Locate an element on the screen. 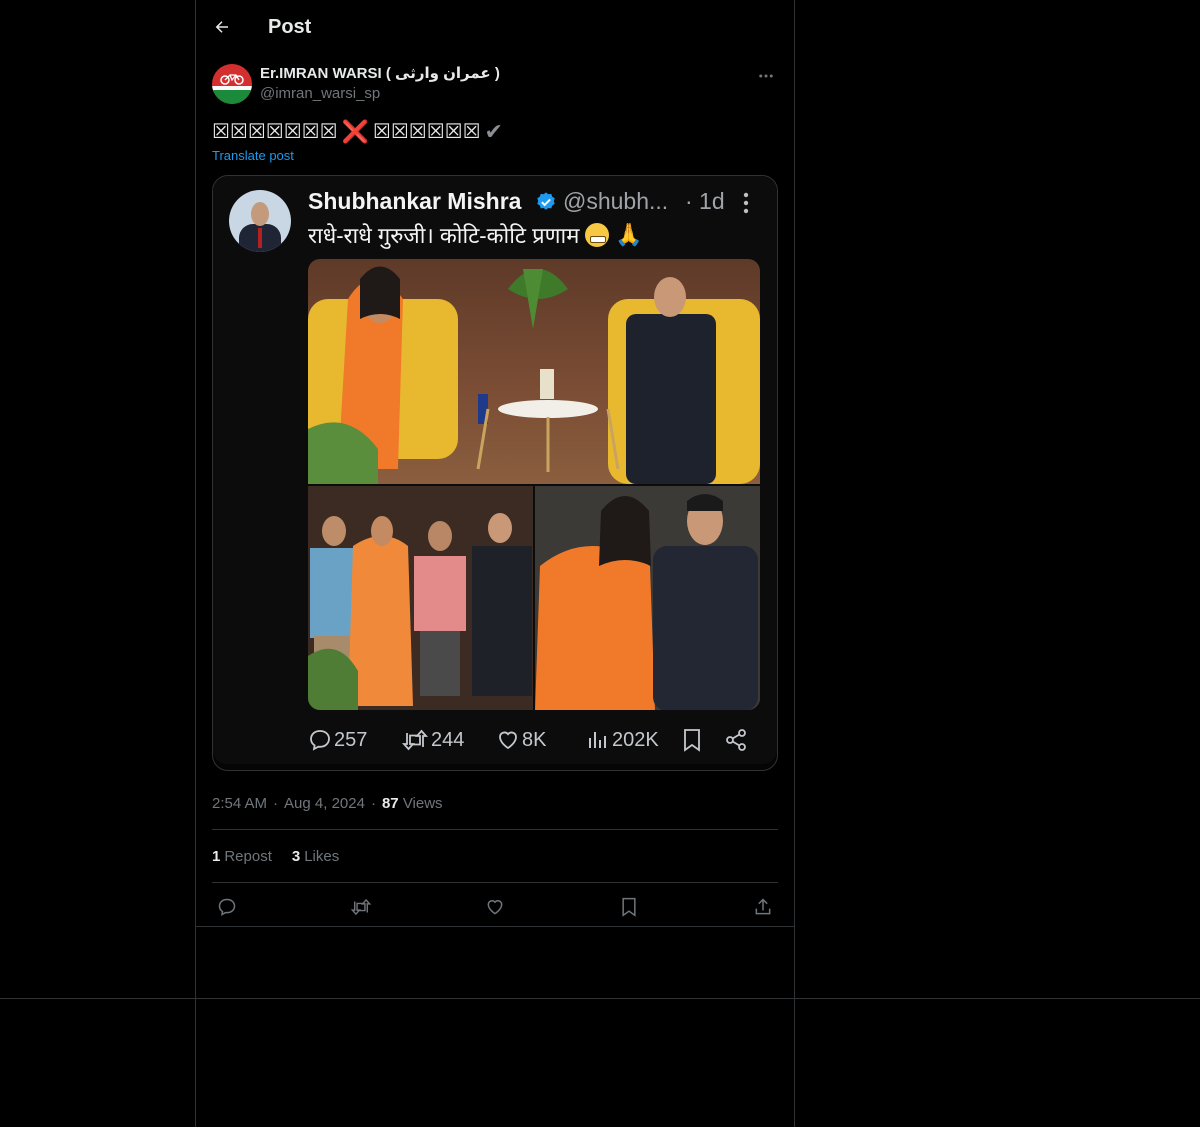 This screenshot has width=1200, height=1127. embedded-stats: 257 244 8K 202K is located at coordinates (534, 740).